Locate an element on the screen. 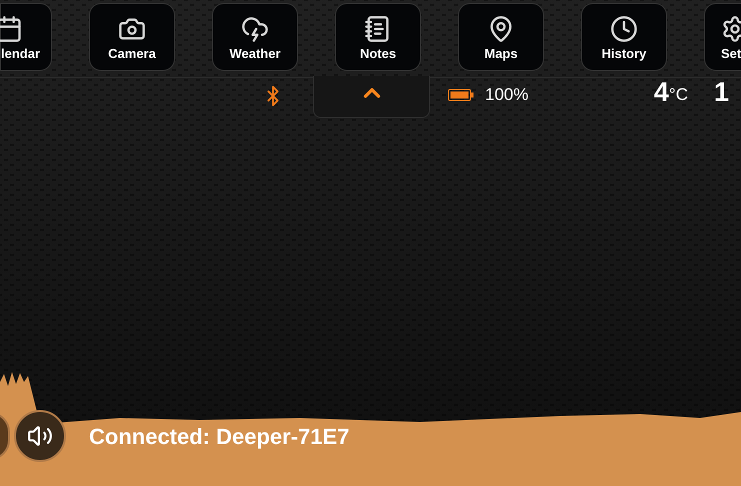  temperature-unit: °C is located at coordinates (678, 94).